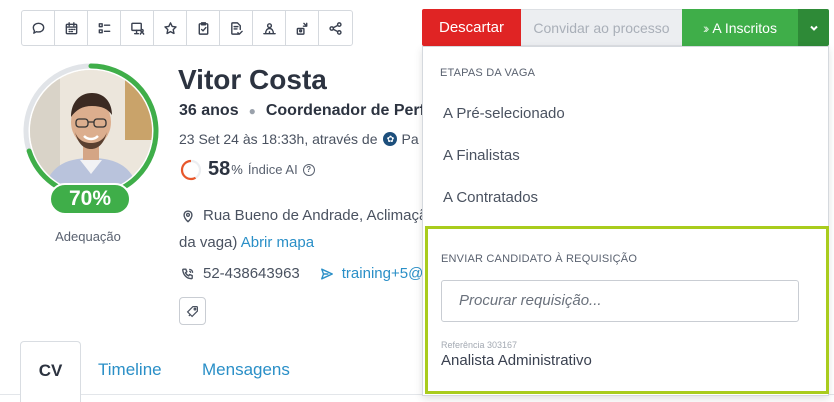 This screenshot has height=402, width=834. What do you see at coordinates (319, 215) in the screenshot?
I see `address-text: Rua Bueno de Andrade, Aclimação` at bounding box center [319, 215].